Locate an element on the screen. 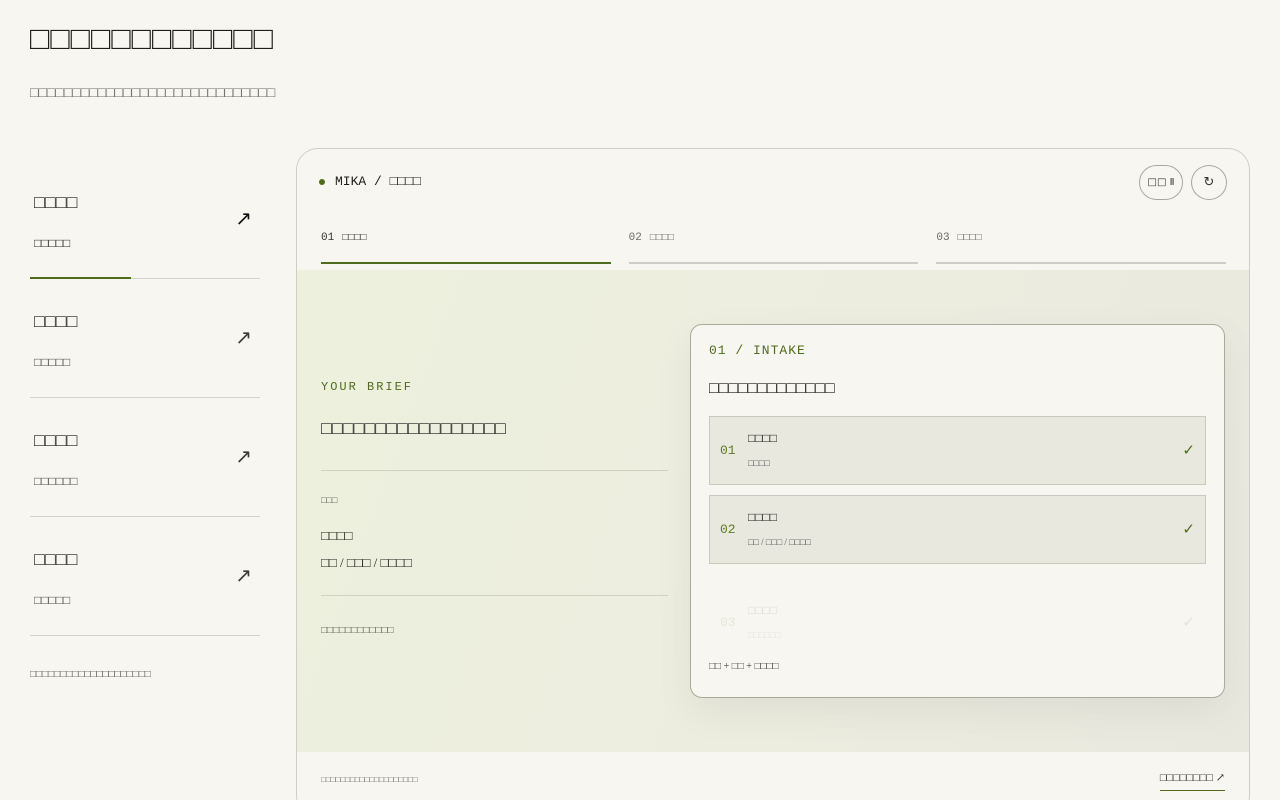 The height and width of the screenshot is (800, 1280). sidebar-item-4: □□□□ □□□□□ ↗ is located at coordinates (145, 576).